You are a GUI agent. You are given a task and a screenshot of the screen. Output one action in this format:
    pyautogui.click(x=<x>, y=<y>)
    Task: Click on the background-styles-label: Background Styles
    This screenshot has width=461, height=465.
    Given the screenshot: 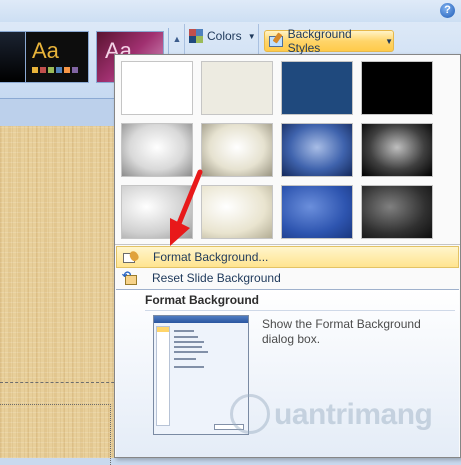 What is the action you would take?
    pyautogui.click(x=319, y=41)
    